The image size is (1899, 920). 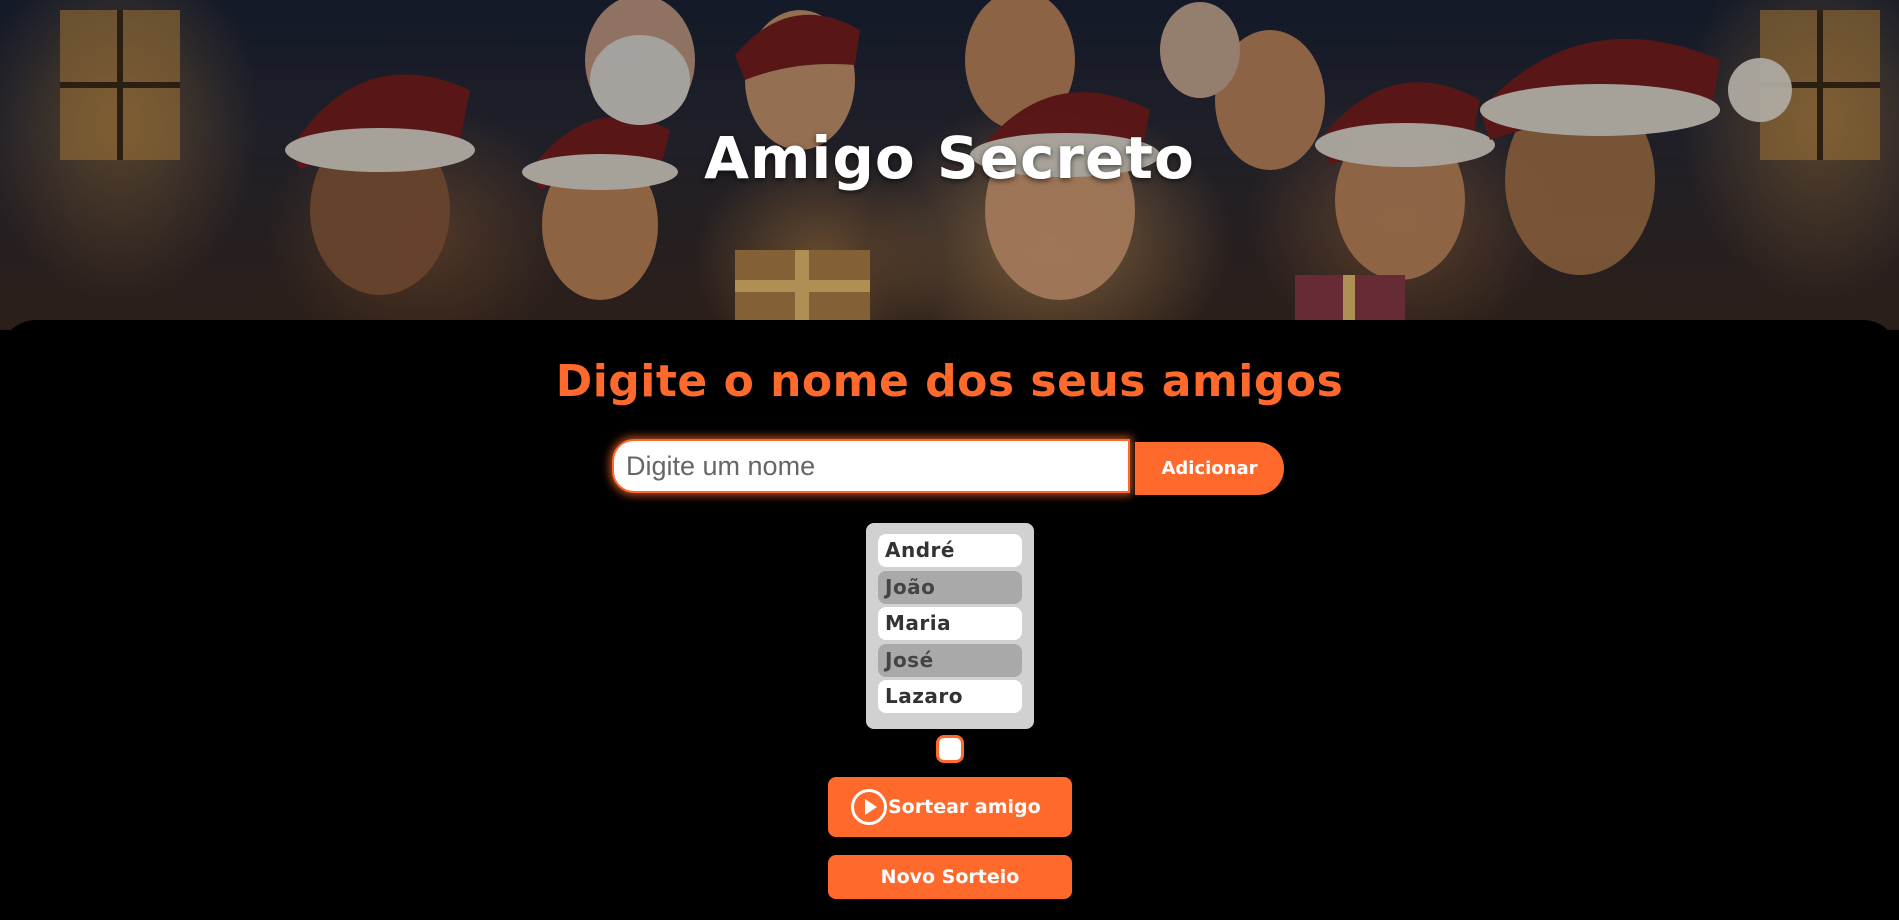 I want to click on friend-list: André João Maria José Lazaro, so click(x=950, y=626).